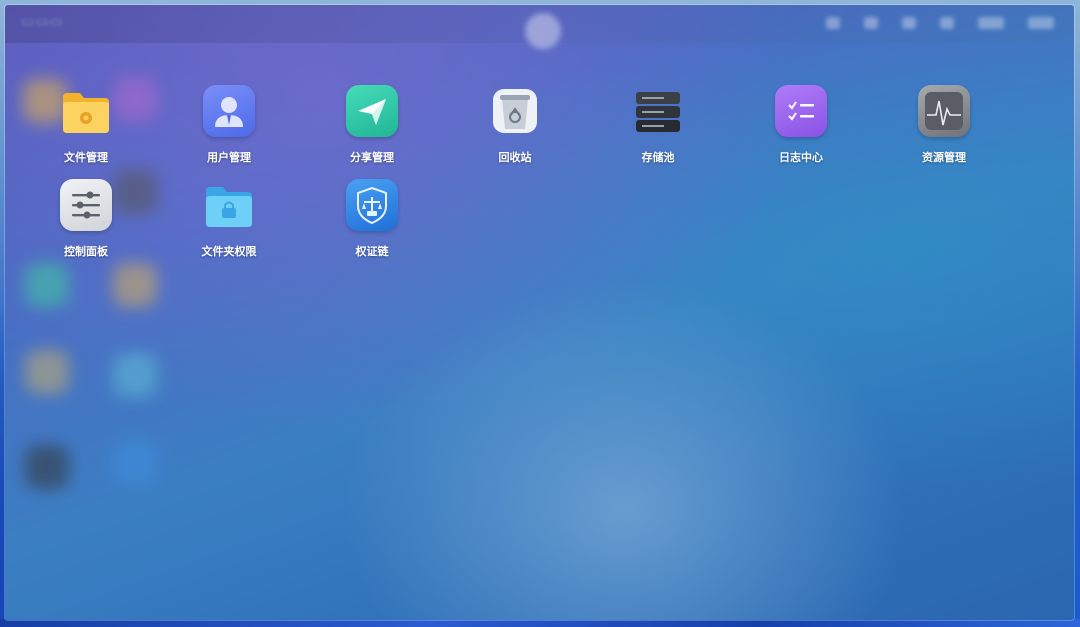  I want to click on brand-logo-icon: ▭▭▭, so click(42, 22).